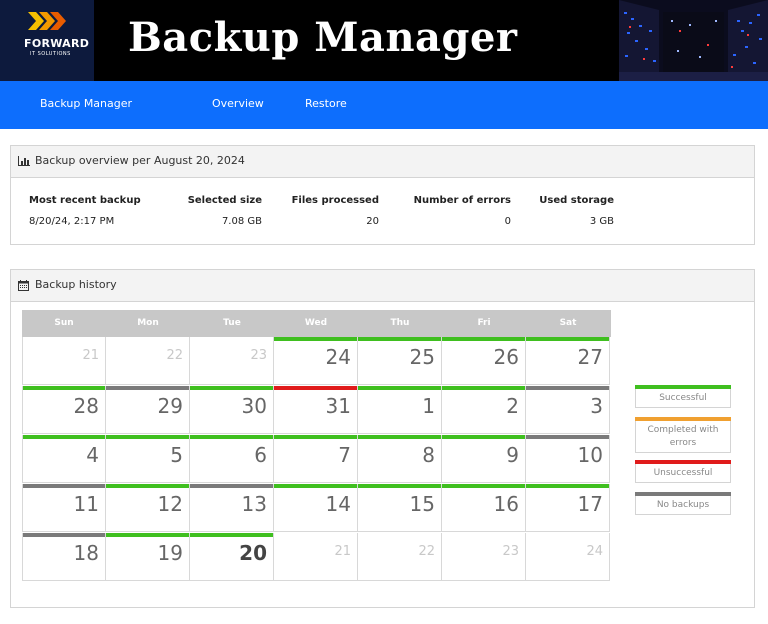 The image size is (768, 624). I want to click on calendar-day-cell: 19, so click(148, 557).